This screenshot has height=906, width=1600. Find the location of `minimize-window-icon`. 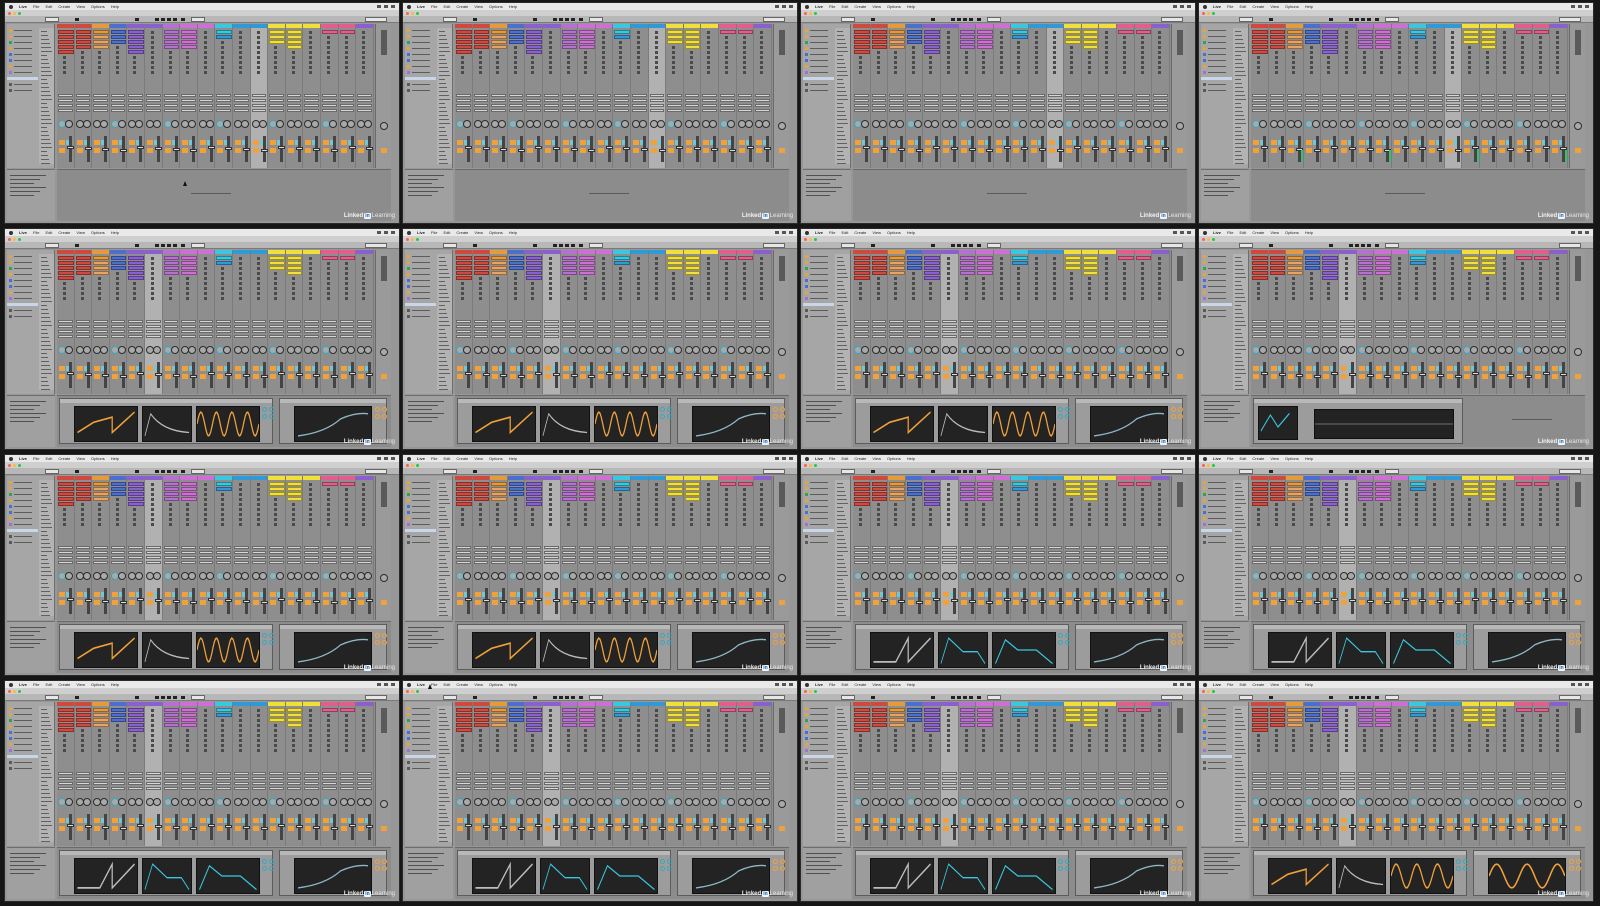

minimize-window-icon is located at coordinates (412, 13).